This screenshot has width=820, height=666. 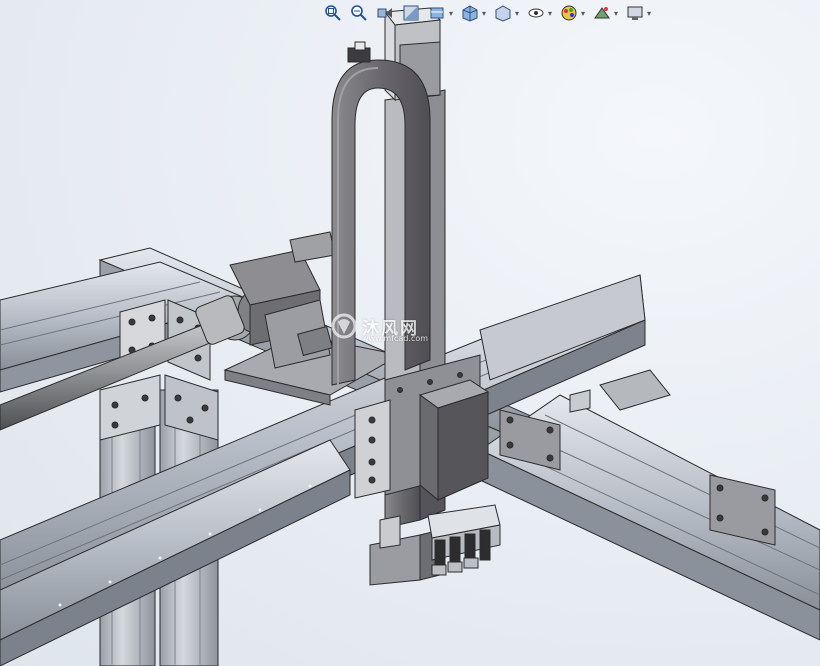 I want to click on view-orientation-button, so click(x=470, y=13).